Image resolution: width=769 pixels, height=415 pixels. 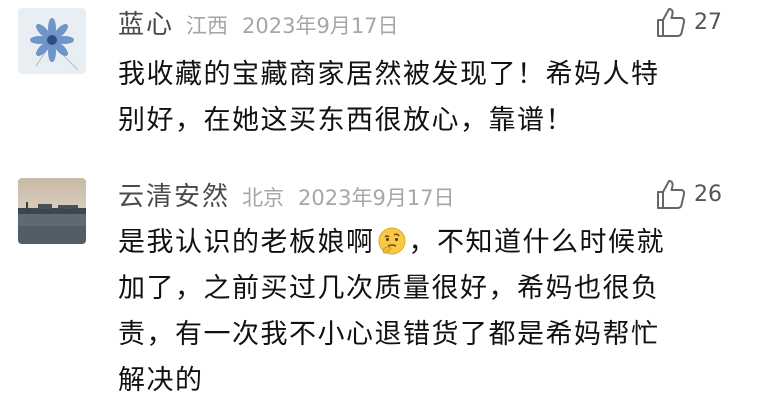 What do you see at coordinates (346, 120) in the screenshot?
I see `comment-line: 别好，在她这买东西很放心，靠谱！` at bounding box center [346, 120].